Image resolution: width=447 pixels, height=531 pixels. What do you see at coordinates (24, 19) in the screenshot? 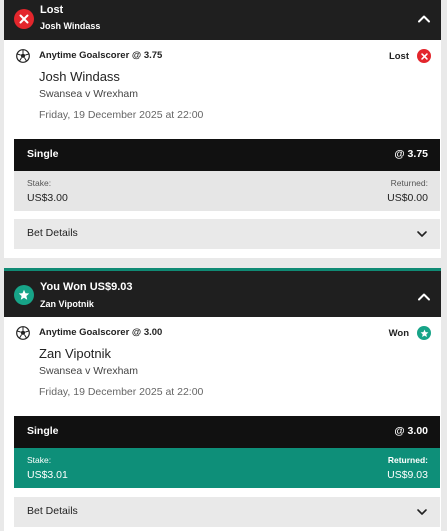
I see `lost-badge-icon` at bounding box center [24, 19].